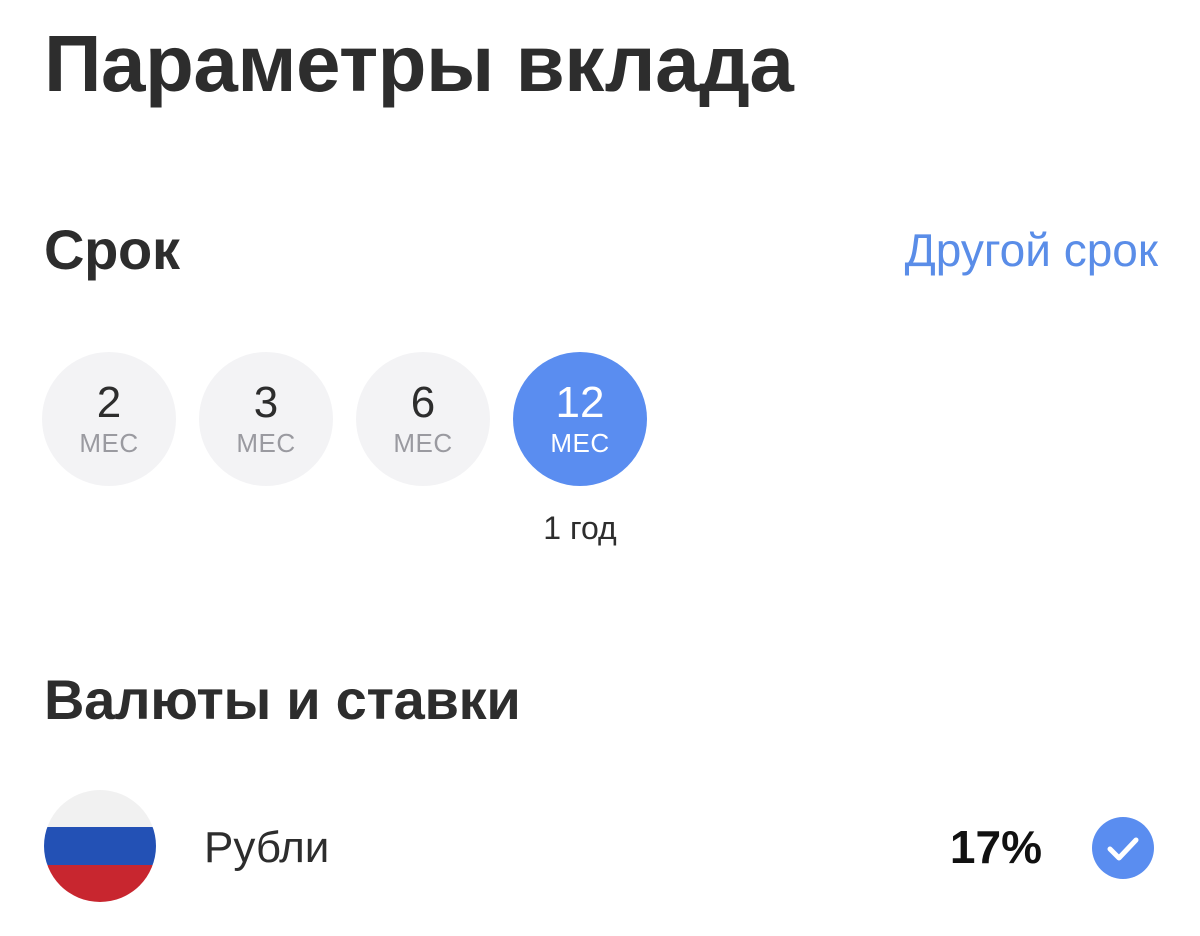 Image resolution: width=1200 pixels, height=936 pixels. I want to click on term-option-2-months: 2 МЕС, so click(109, 419).